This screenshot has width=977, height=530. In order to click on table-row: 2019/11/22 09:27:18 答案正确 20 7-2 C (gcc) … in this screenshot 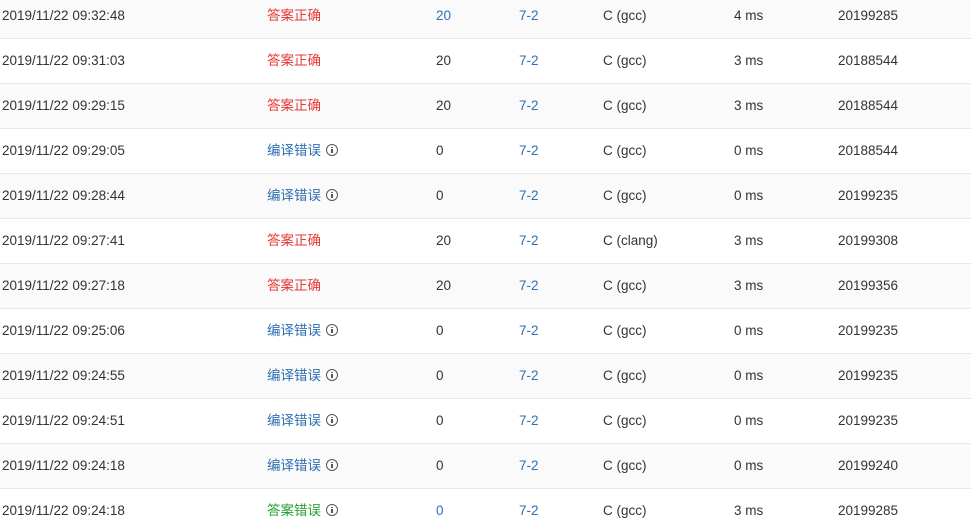, I will do `click(485, 286)`.